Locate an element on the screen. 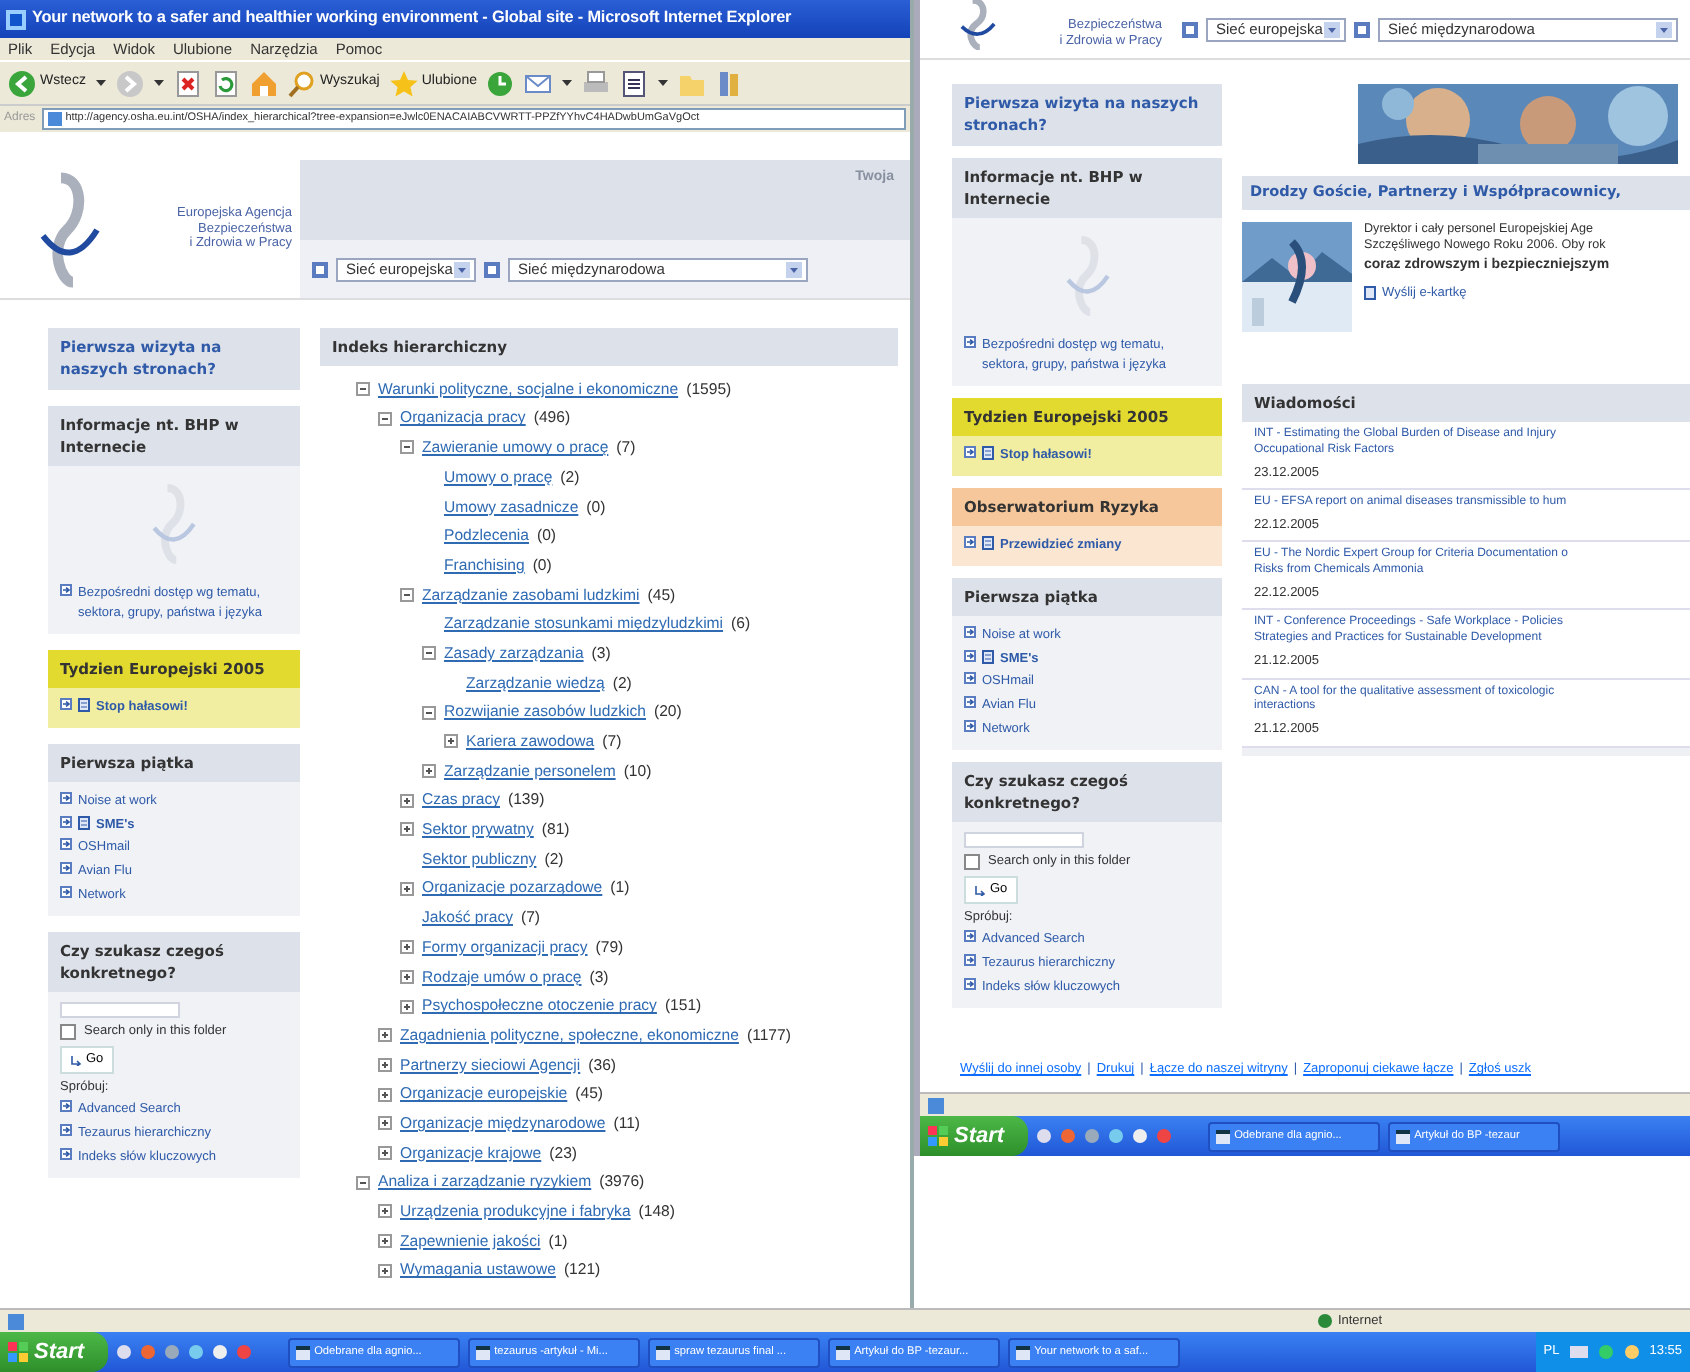 Image resolution: width=1690 pixels, height=1372 pixels. printer-icon is located at coordinates (596, 83).